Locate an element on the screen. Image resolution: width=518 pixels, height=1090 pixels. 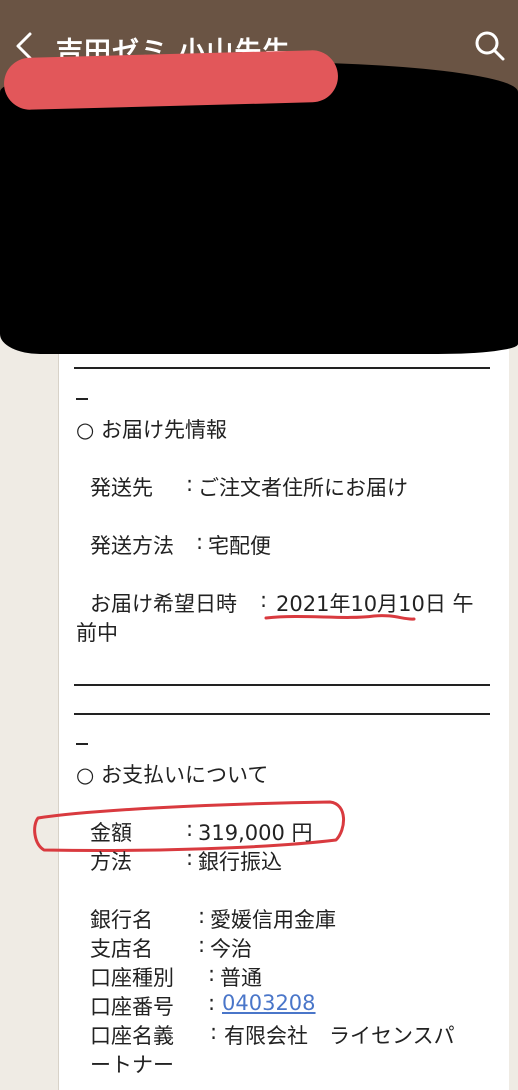
red-redaction-scribble is located at coordinates (171, 80).